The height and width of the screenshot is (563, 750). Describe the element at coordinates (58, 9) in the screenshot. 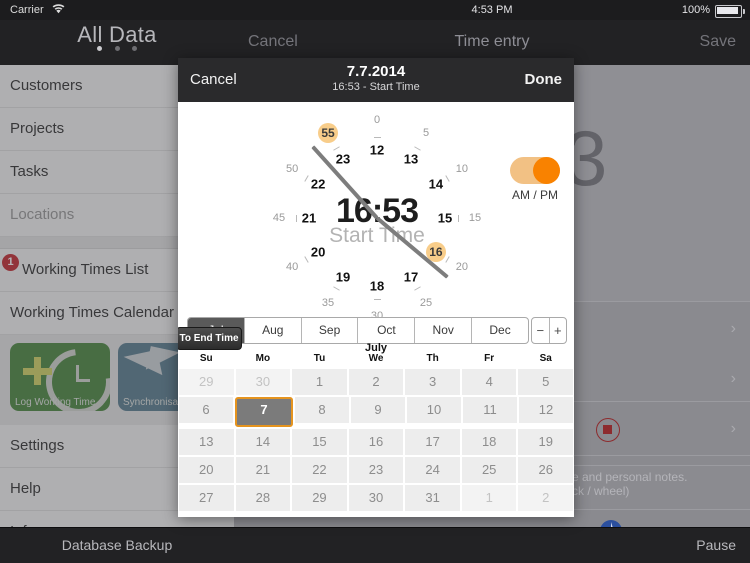

I see `wifi-icon` at that location.